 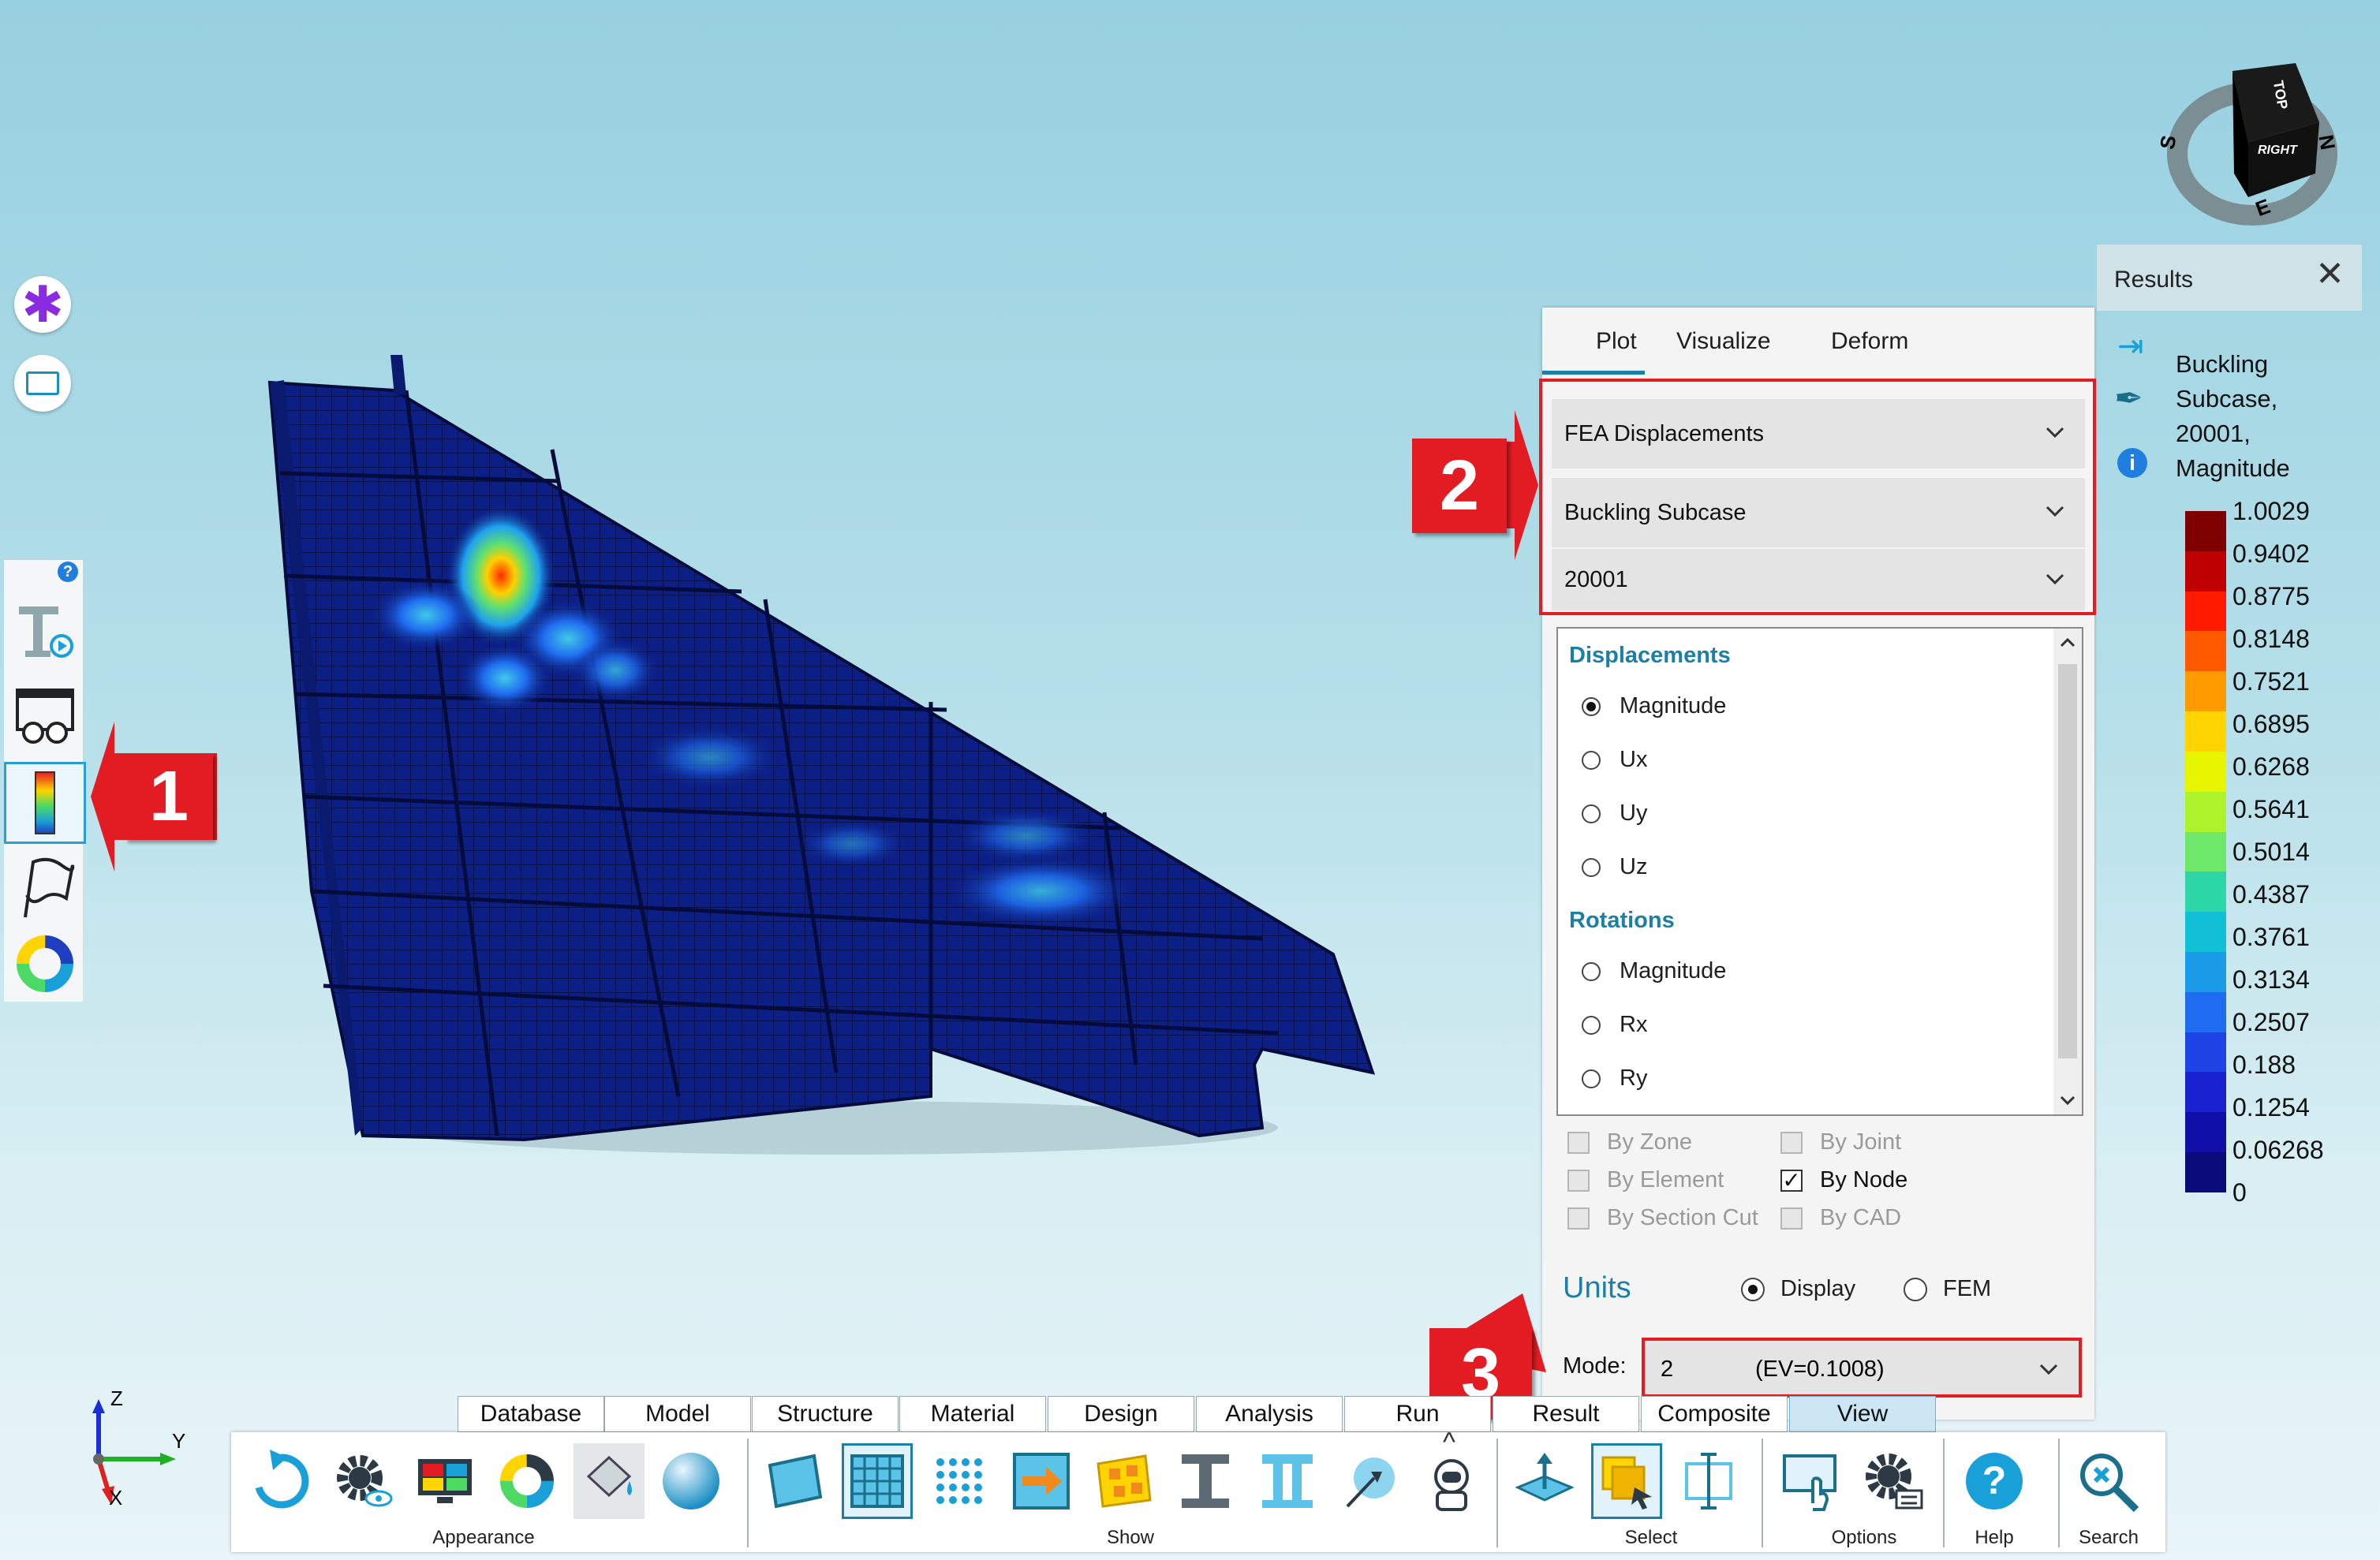 I want to click on legend-value: 1.0029, so click(x=2271, y=511).